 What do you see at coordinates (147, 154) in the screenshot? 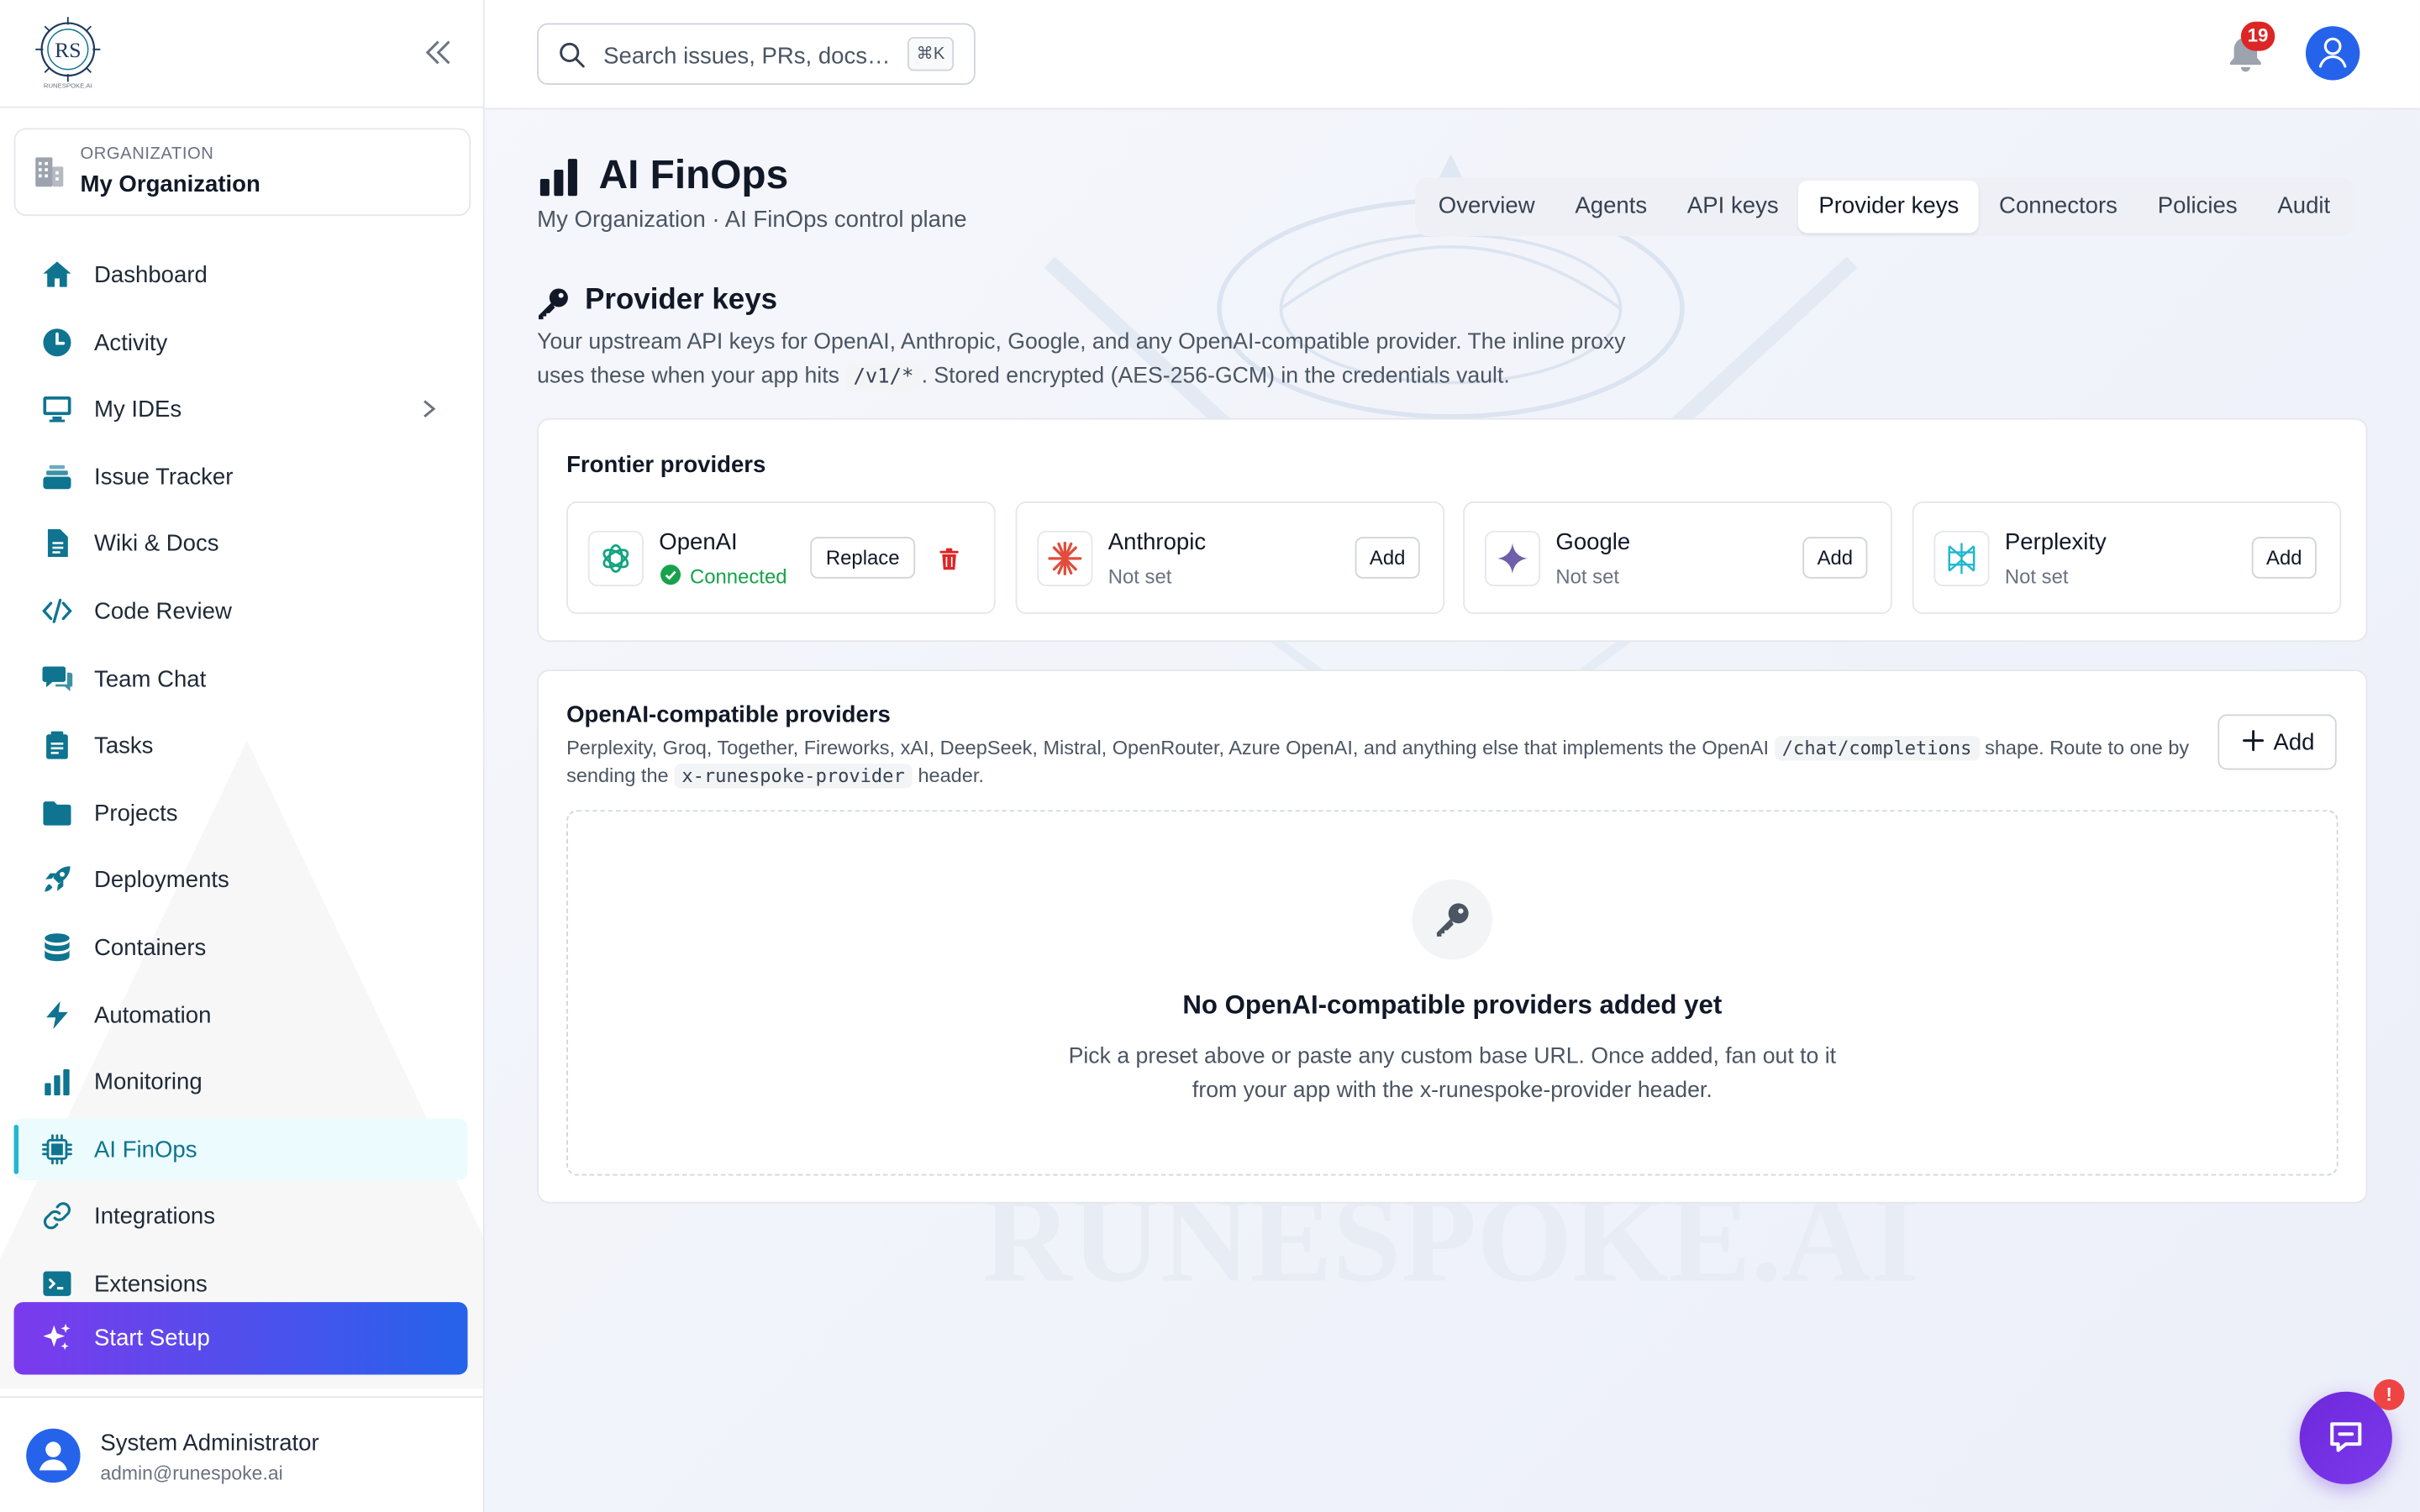
I see `organization-label: ORGANIZATION` at bounding box center [147, 154].